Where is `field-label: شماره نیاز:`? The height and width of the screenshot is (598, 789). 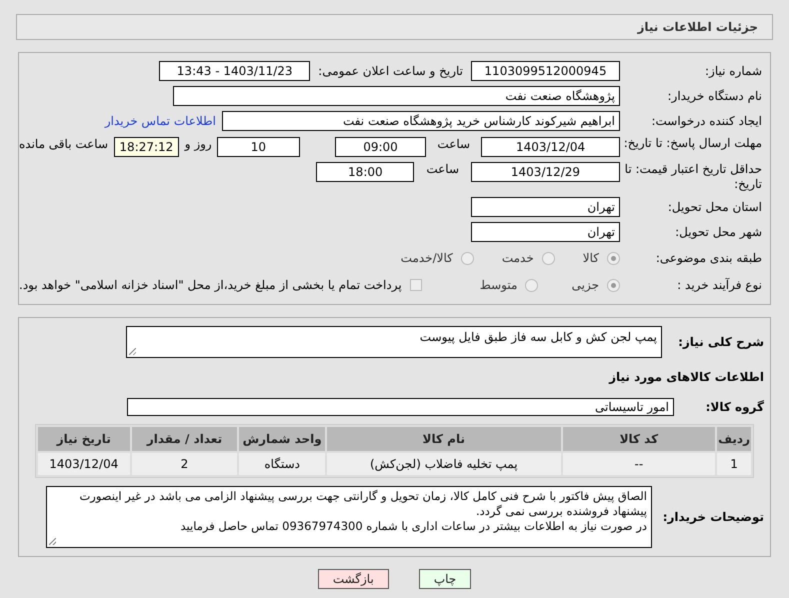
field-label: شماره نیاز: is located at coordinates (733, 71).